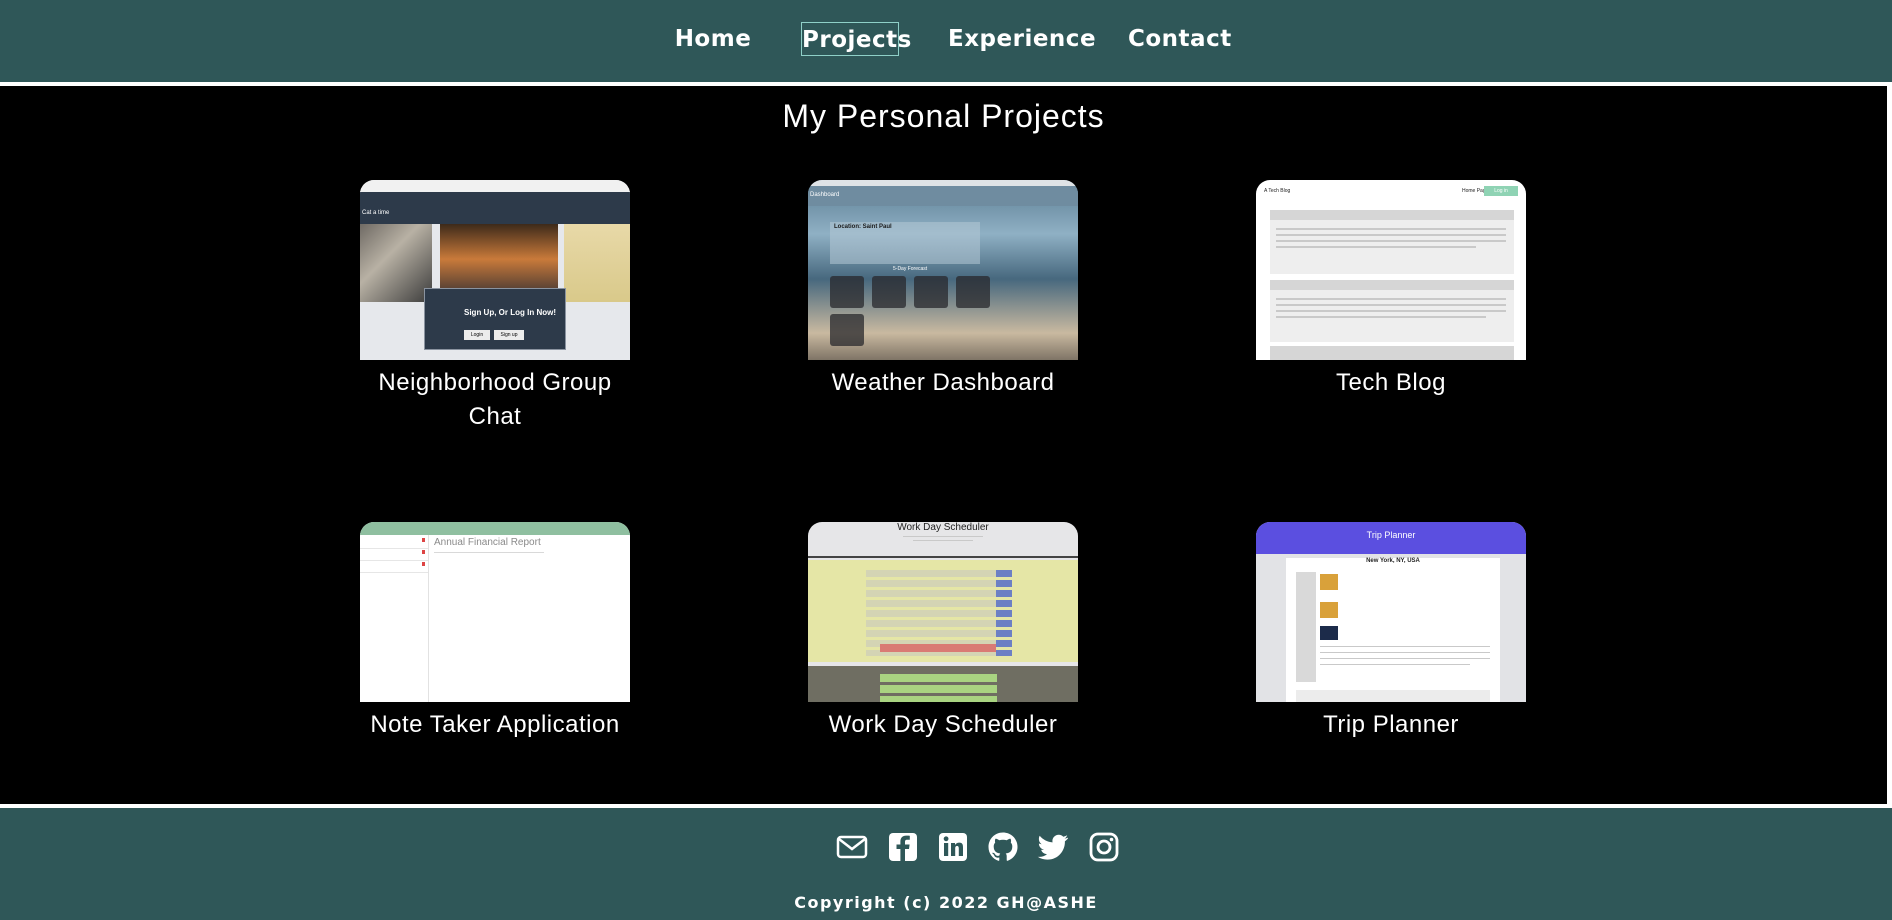 The height and width of the screenshot is (920, 1892). I want to click on project-thumbnail: Work Day Scheduler, so click(943, 612).